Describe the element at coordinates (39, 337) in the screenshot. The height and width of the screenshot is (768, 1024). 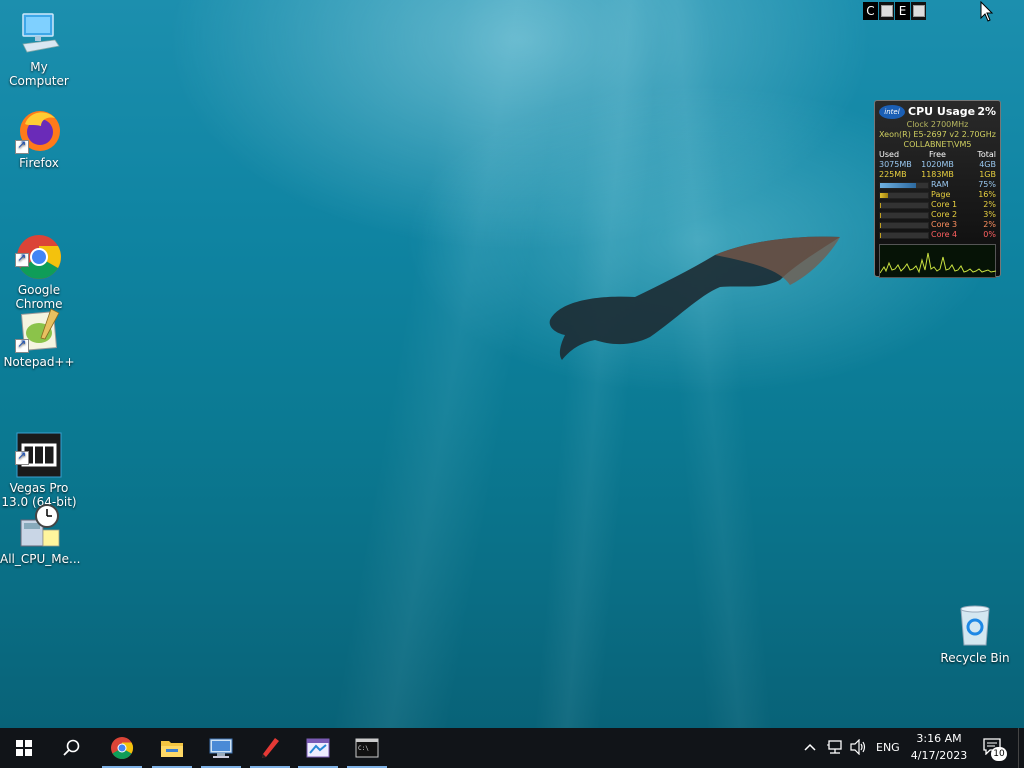
I see `desktop-icon-notepad-plus-plus: Notepad++` at that location.